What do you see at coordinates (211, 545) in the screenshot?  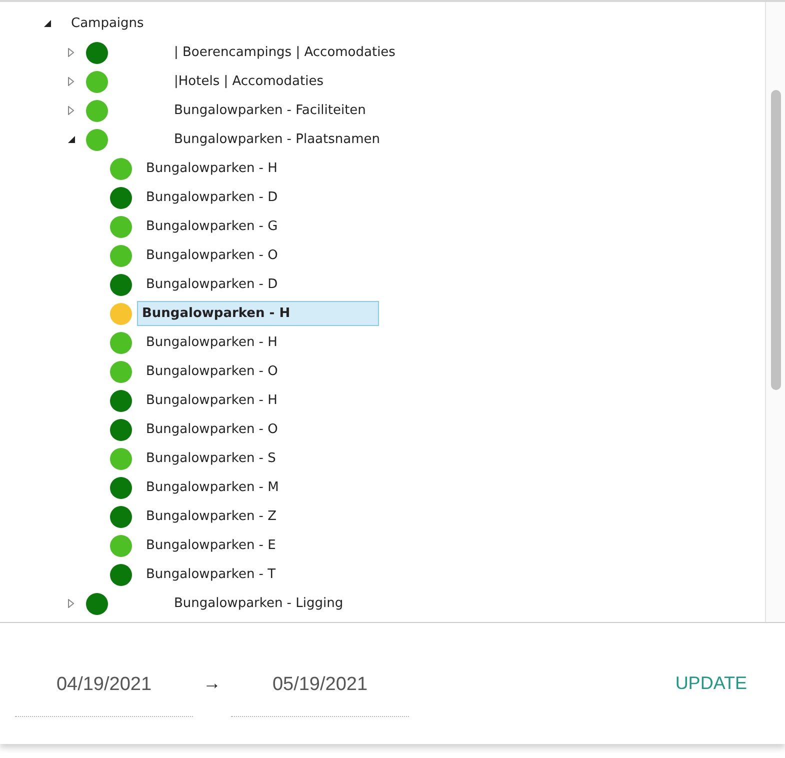 I see `tree-item: Bungalowparken - E` at bounding box center [211, 545].